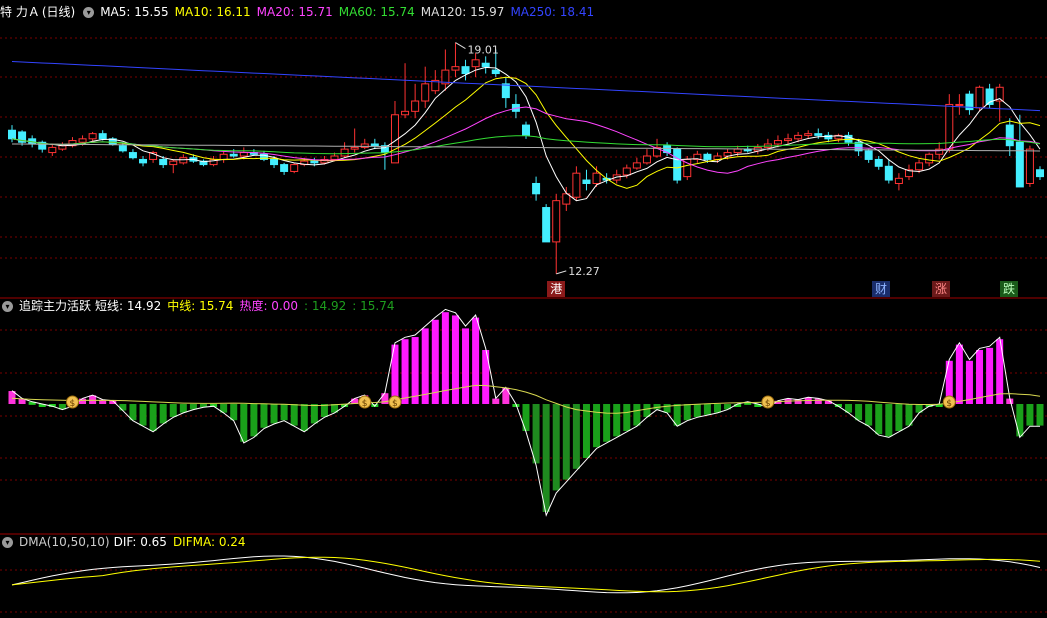  What do you see at coordinates (200, 306) in the screenshot?
I see `legend-1: 中线: 15.74` at bounding box center [200, 306].